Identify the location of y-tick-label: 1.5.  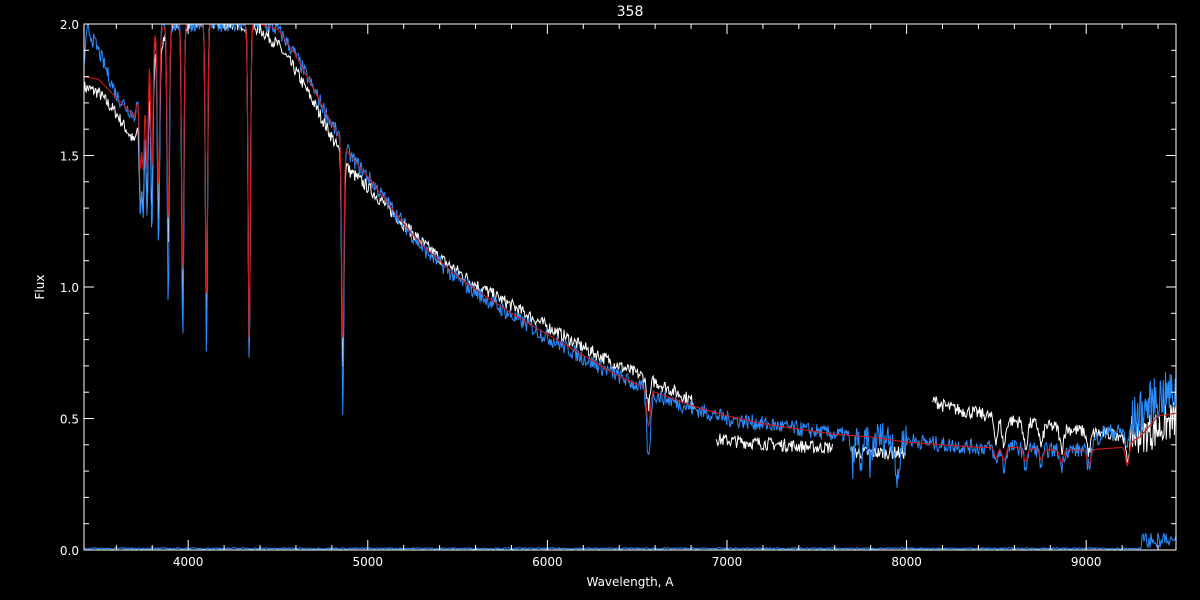
(69, 157).